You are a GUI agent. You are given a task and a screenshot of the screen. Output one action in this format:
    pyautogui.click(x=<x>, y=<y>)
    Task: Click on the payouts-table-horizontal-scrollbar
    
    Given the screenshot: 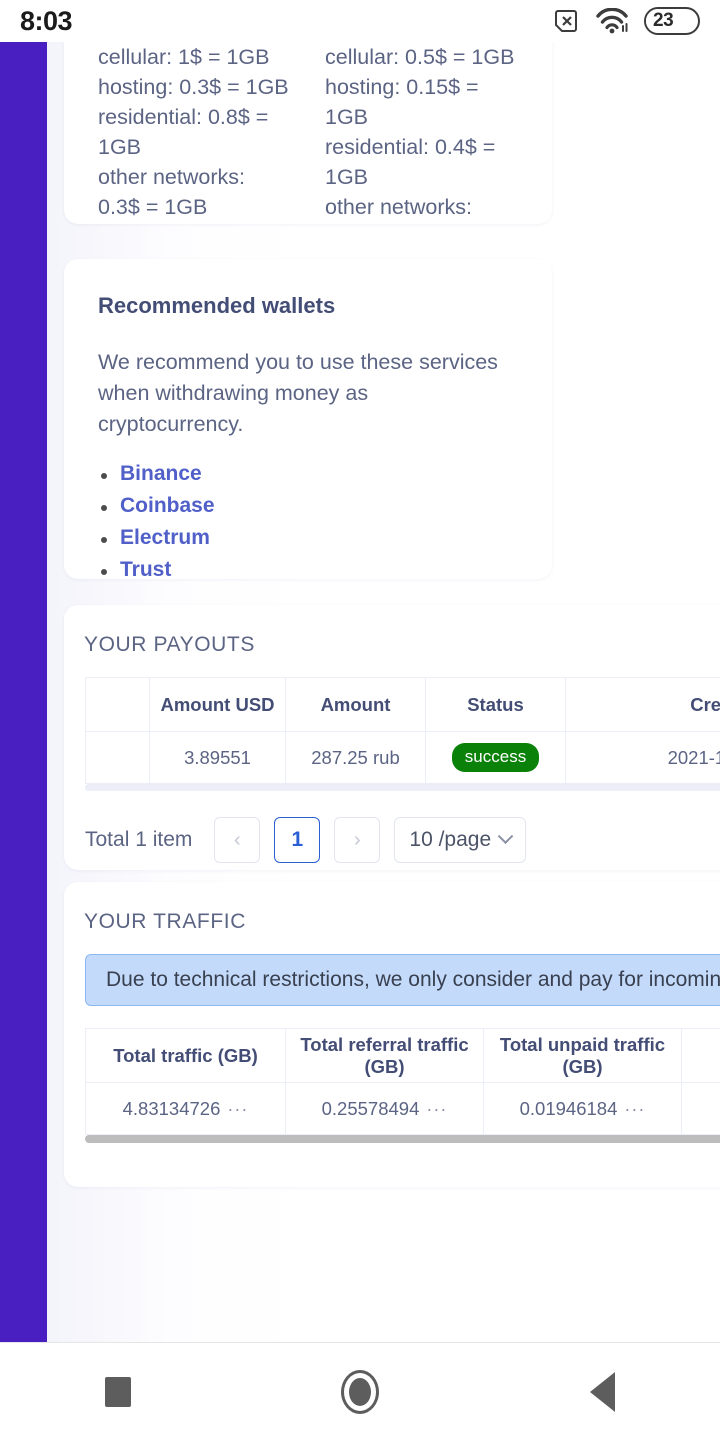 What is the action you would take?
    pyautogui.click(x=402, y=787)
    